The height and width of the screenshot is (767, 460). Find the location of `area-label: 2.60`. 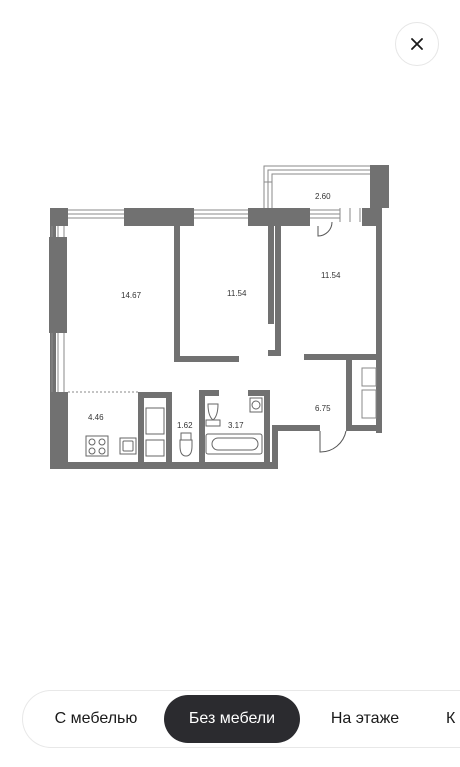

area-label: 2.60 is located at coordinates (323, 196).